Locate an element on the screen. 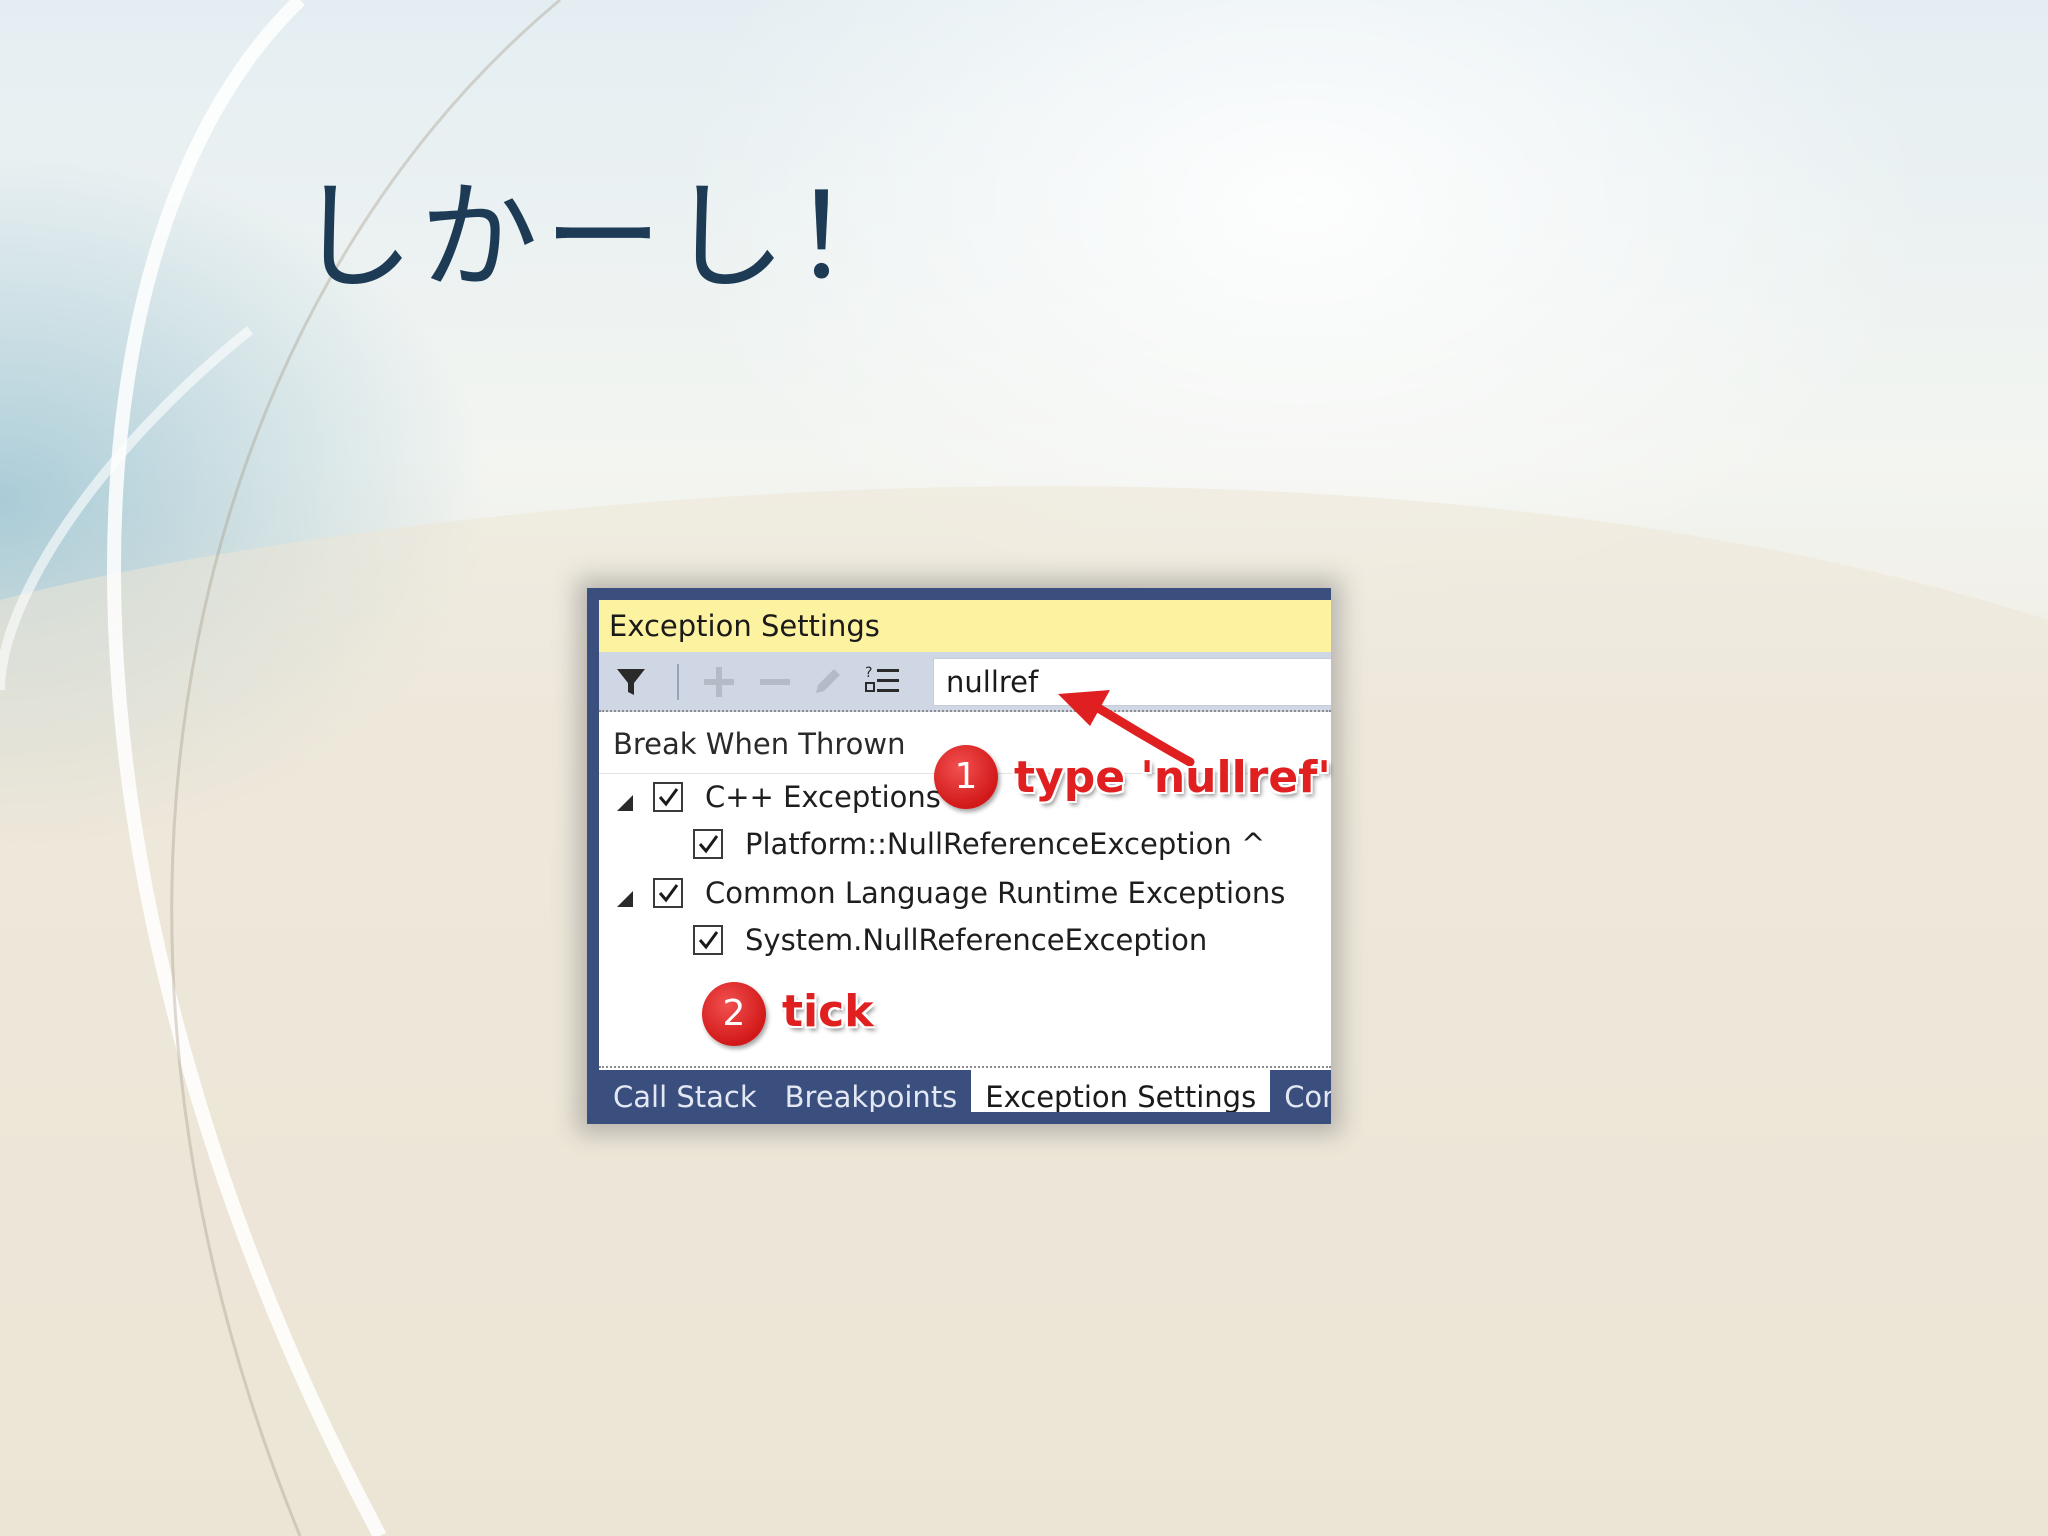 Image resolution: width=2048 pixels, height=1536 pixels. annotation-badge-1: 1 is located at coordinates (966, 777).